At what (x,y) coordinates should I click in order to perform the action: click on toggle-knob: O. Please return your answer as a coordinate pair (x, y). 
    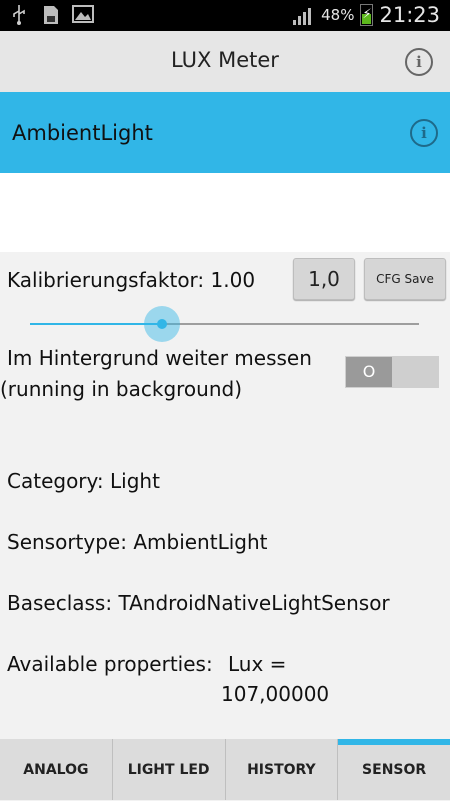
    Looking at the image, I should click on (369, 372).